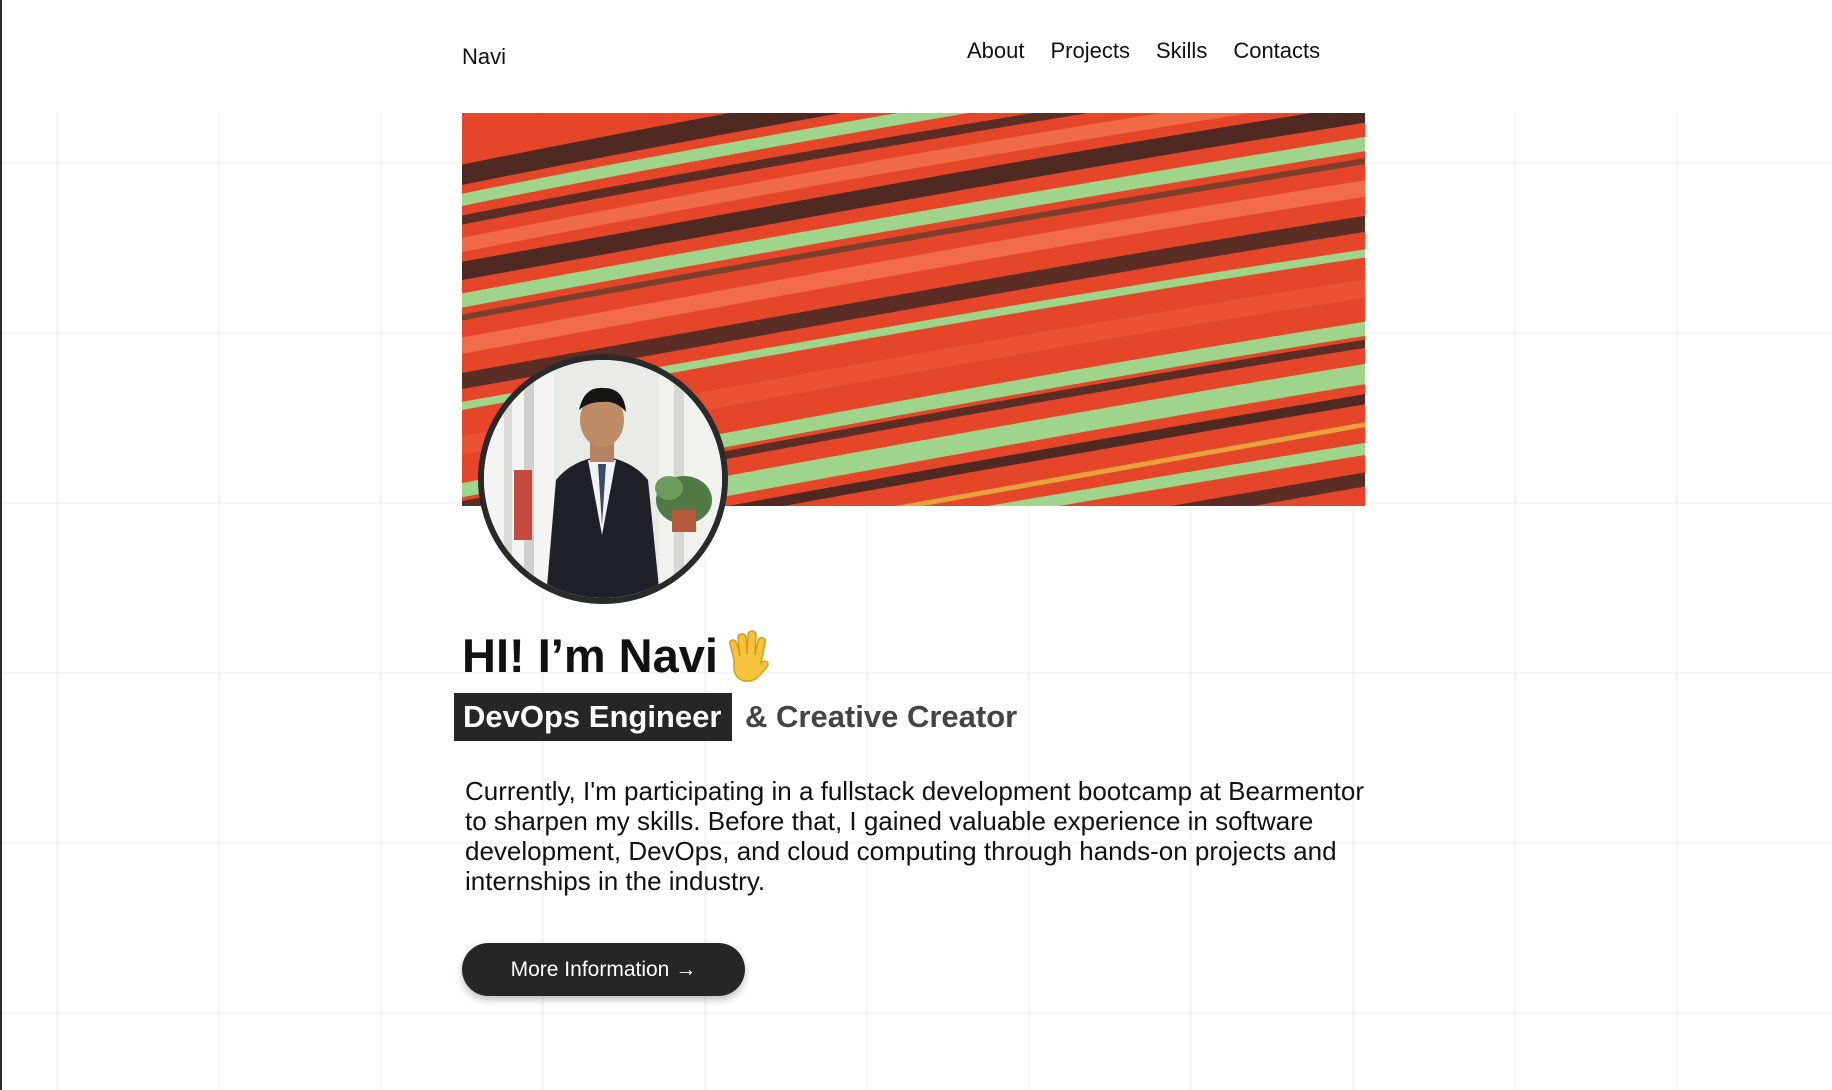  I want to click on nav-link-projects: Projects, so click(1090, 51).